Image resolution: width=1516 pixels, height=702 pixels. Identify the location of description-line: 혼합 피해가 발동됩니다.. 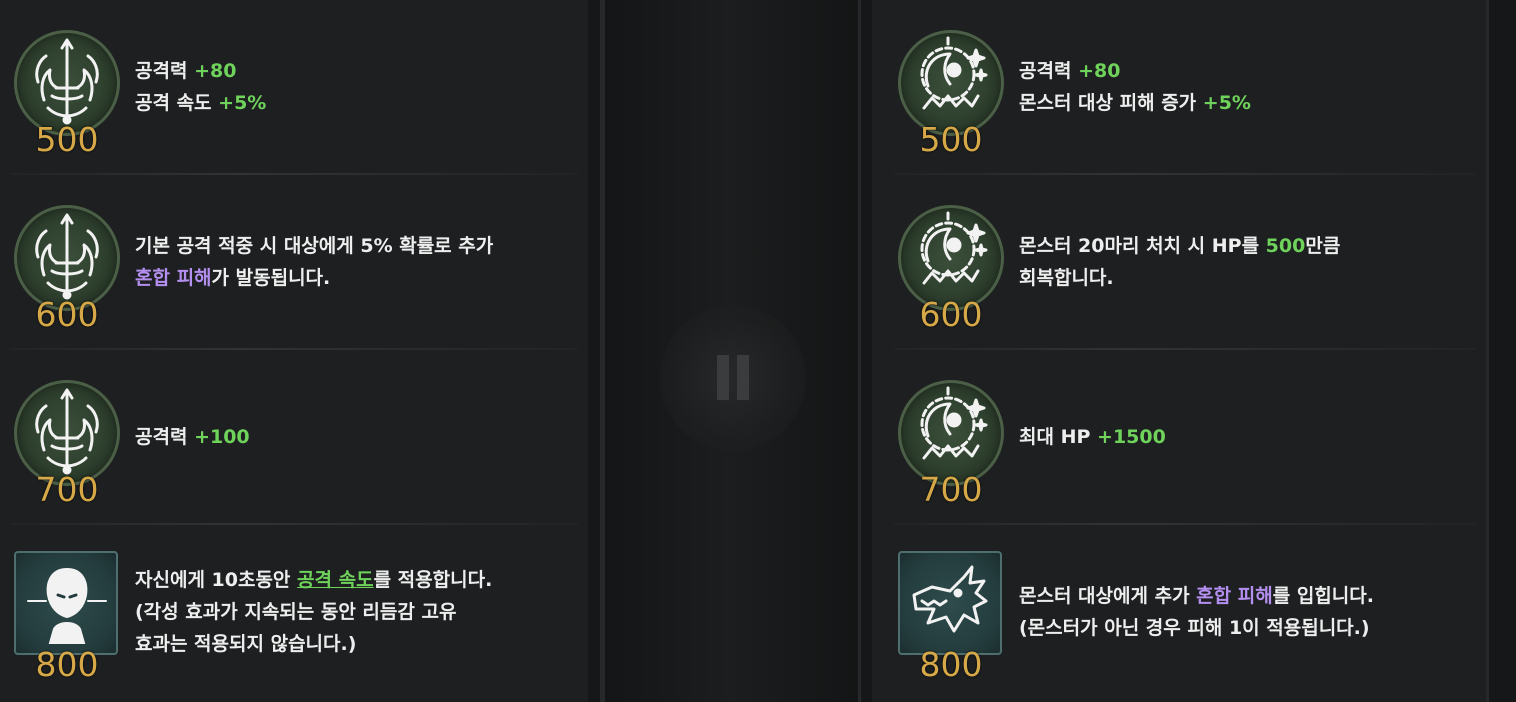
(314, 278).